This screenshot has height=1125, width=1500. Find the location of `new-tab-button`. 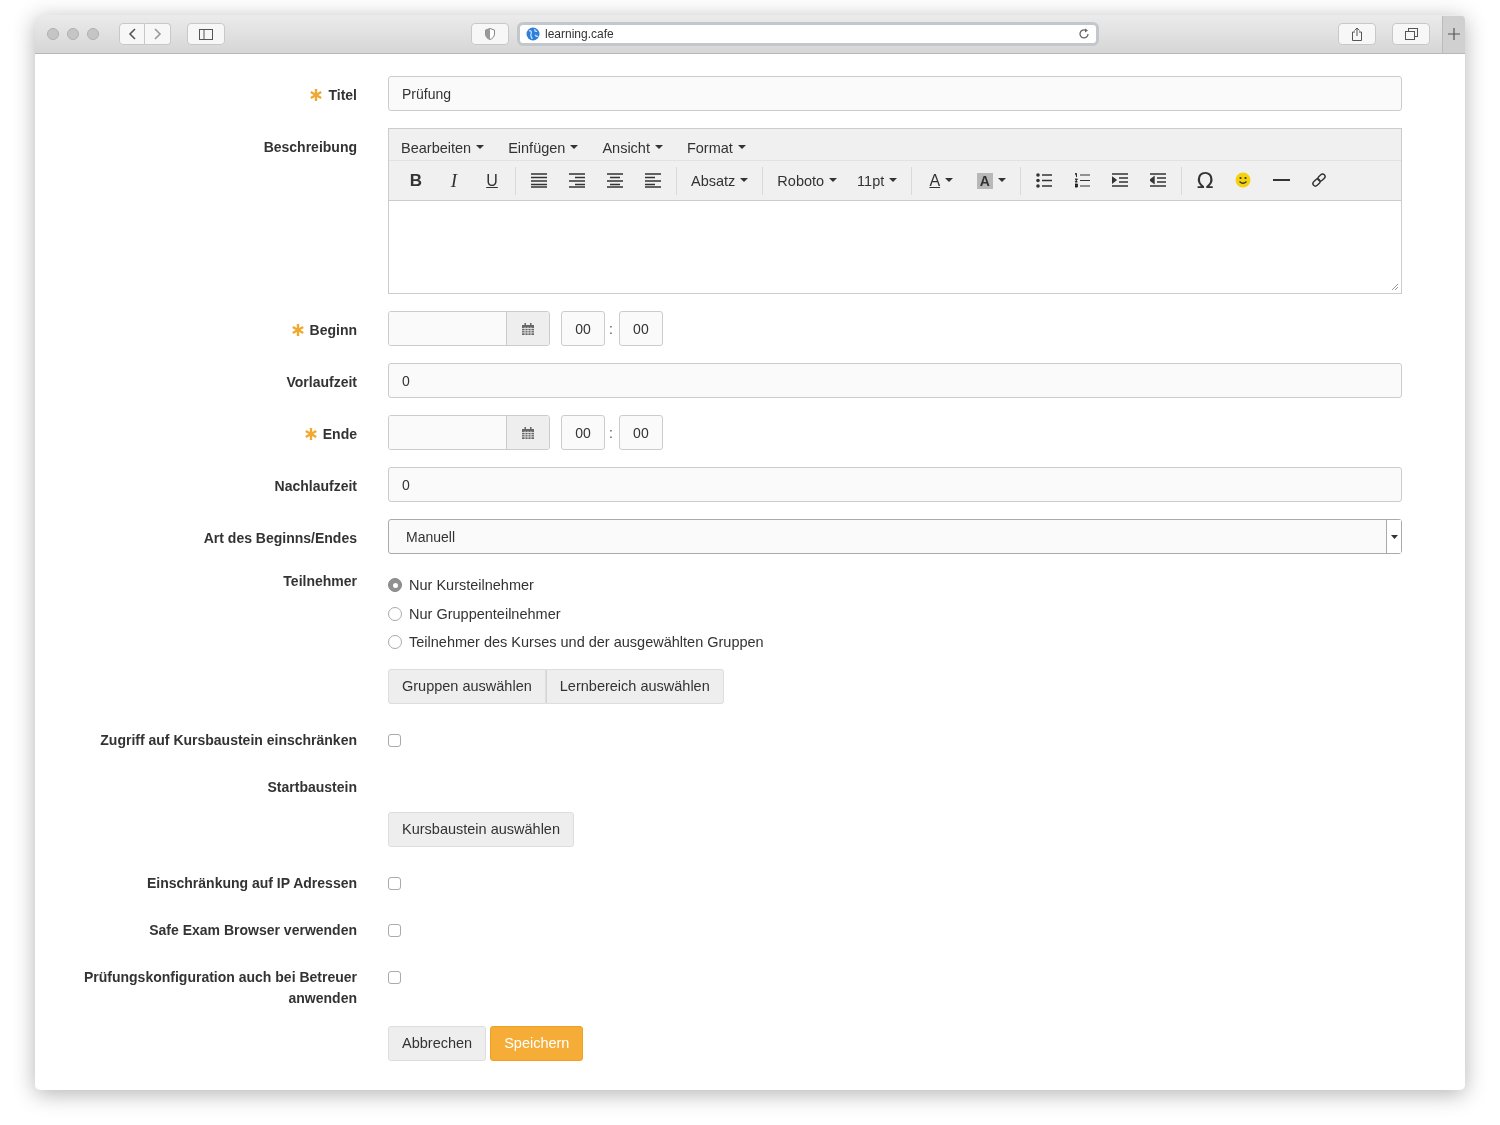

new-tab-button is located at coordinates (1453, 34).